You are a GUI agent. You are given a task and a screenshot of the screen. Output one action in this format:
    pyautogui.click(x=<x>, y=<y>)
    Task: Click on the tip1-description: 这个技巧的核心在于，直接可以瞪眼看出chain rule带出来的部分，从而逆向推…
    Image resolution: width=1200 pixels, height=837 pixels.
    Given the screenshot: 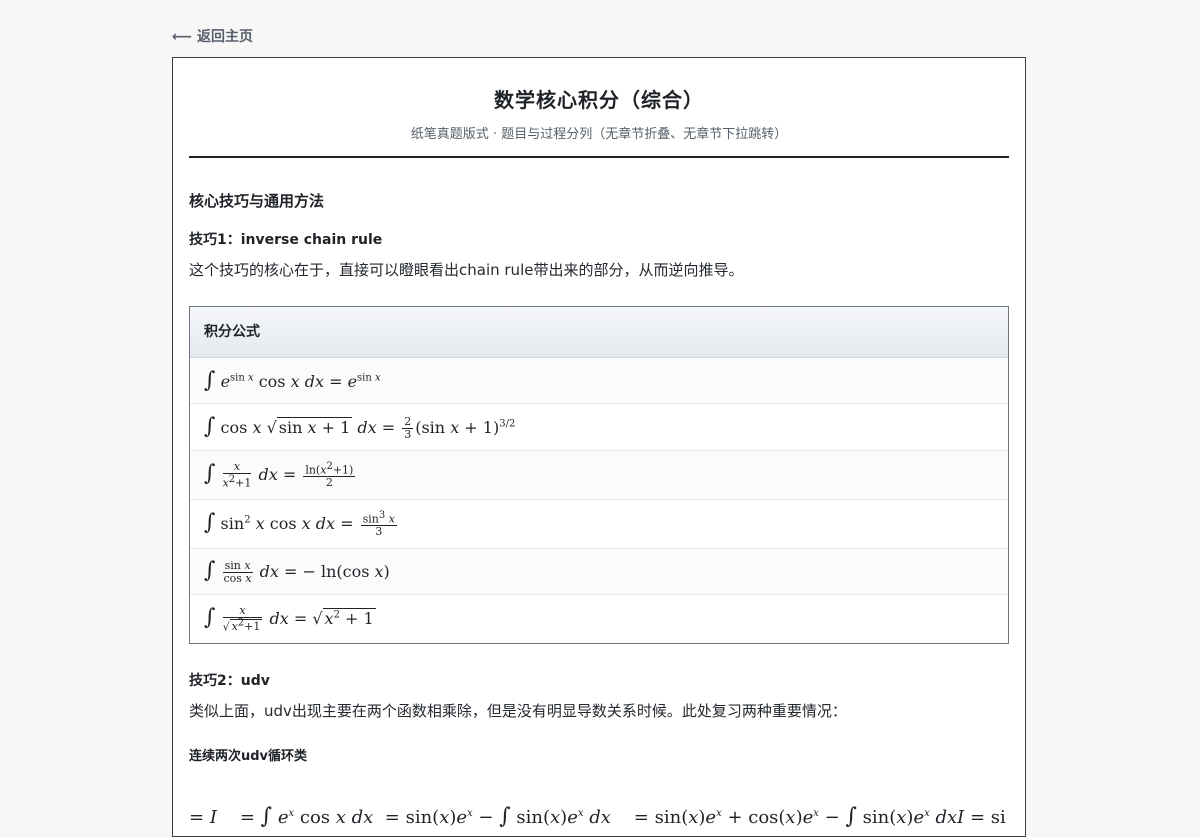 What is the action you would take?
    pyautogui.click(x=466, y=270)
    